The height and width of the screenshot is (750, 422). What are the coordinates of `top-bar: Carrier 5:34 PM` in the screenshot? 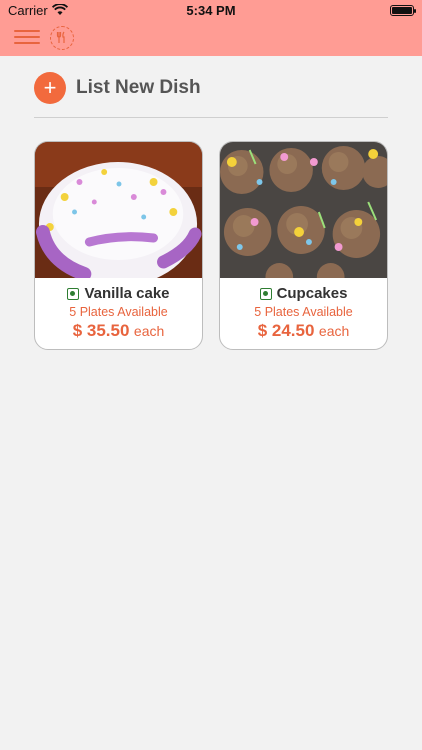 It's located at (211, 28).